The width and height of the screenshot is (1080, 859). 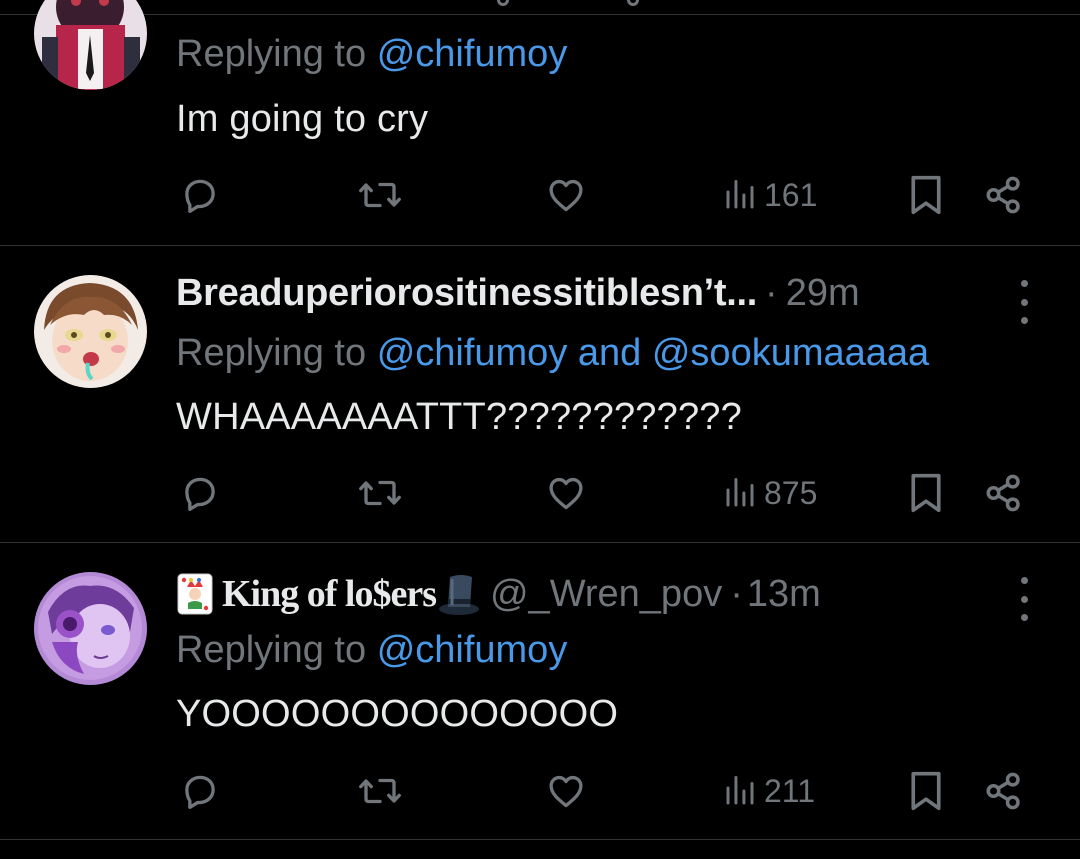 I want to click on tweet-text: YOOOOOOOOOOOOOO, so click(x=397, y=714).